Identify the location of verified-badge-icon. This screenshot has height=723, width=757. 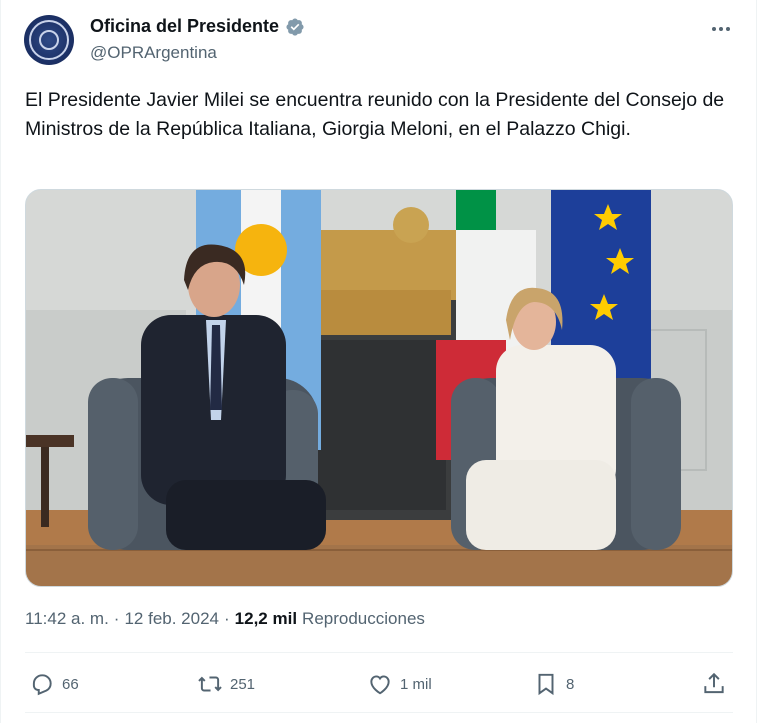
(295, 26).